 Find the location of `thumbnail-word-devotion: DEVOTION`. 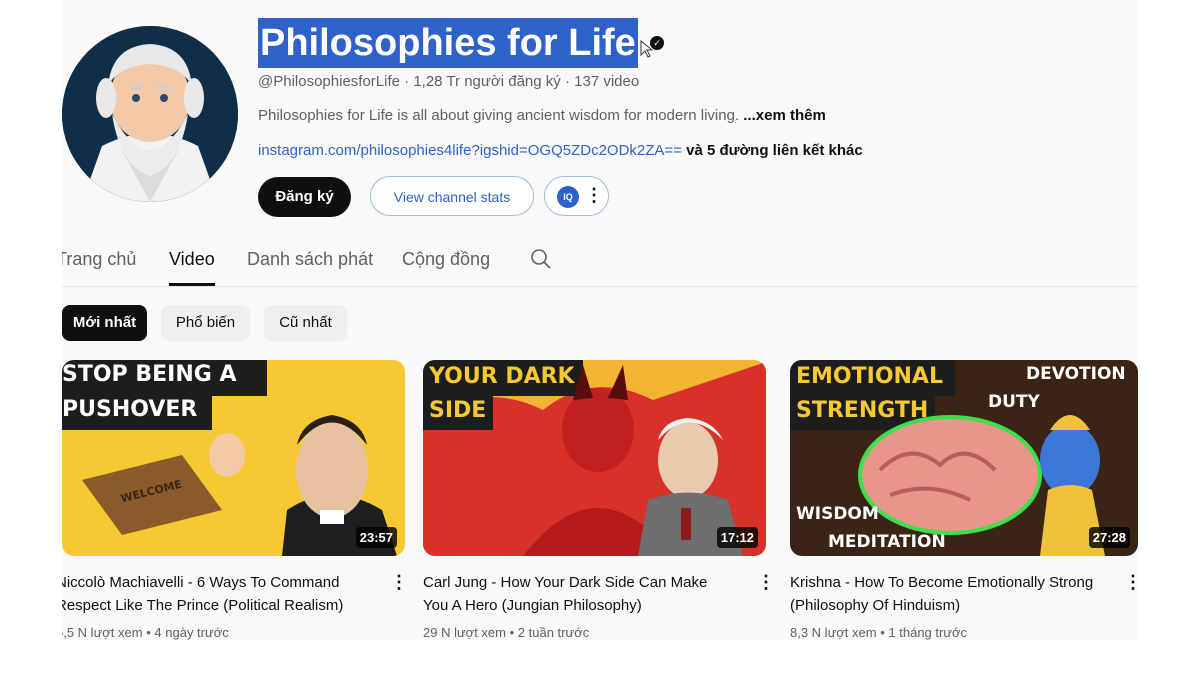

thumbnail-word-devotion: DEVOTION is located at coordinates (1076, 374).